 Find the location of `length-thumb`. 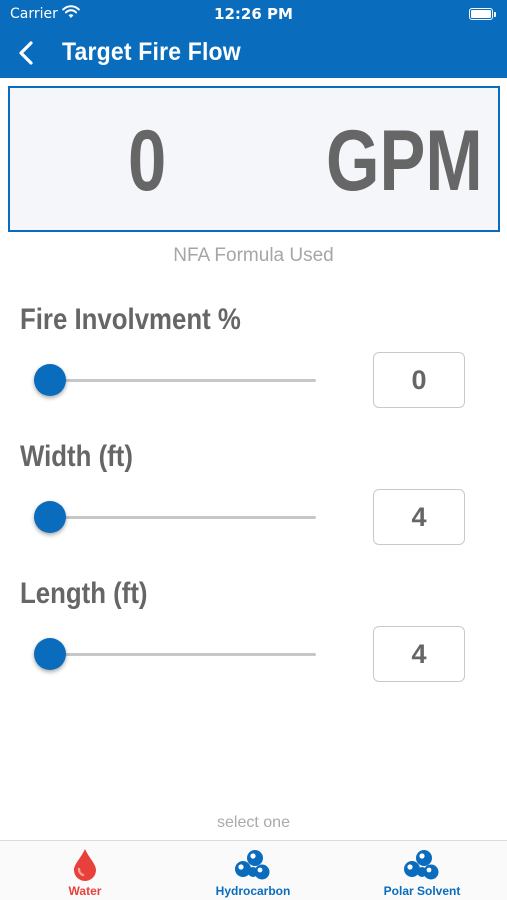

length-thumb is located at coordinates (50, 654).